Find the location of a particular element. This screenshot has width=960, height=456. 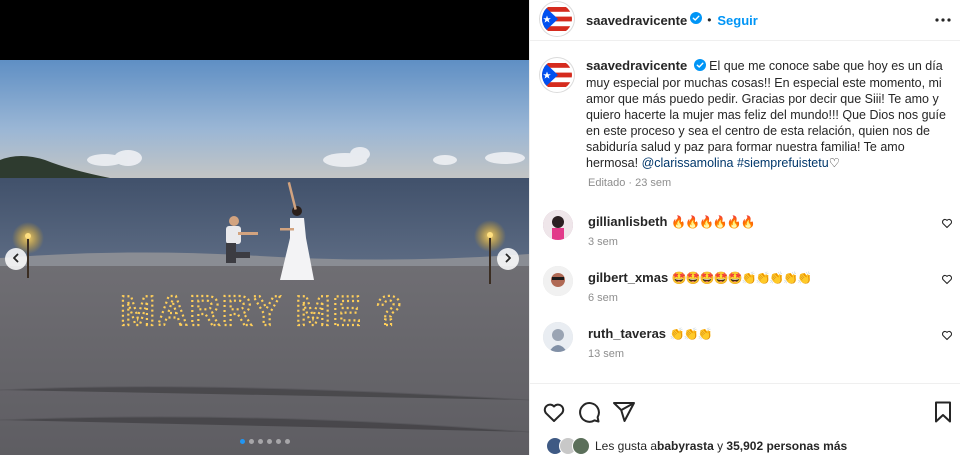

caption-mention: @clarissamolina is located at coordinates (688, 163).